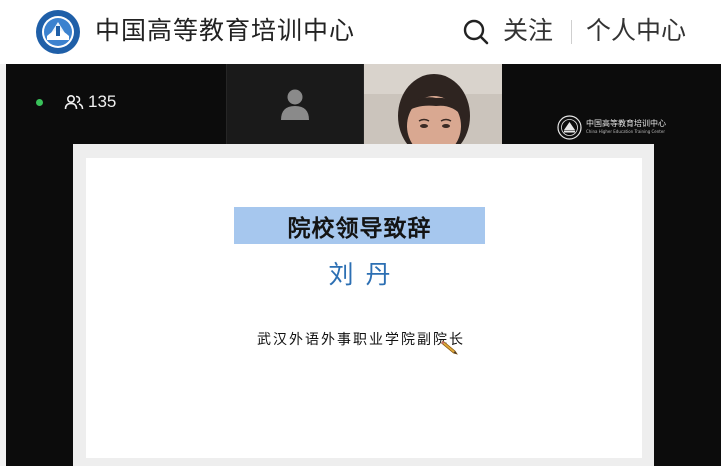  What do you see at coordinates (3, 265) in the screenshot?
I see `left-edge-bar` at bounding box center [3, 265].